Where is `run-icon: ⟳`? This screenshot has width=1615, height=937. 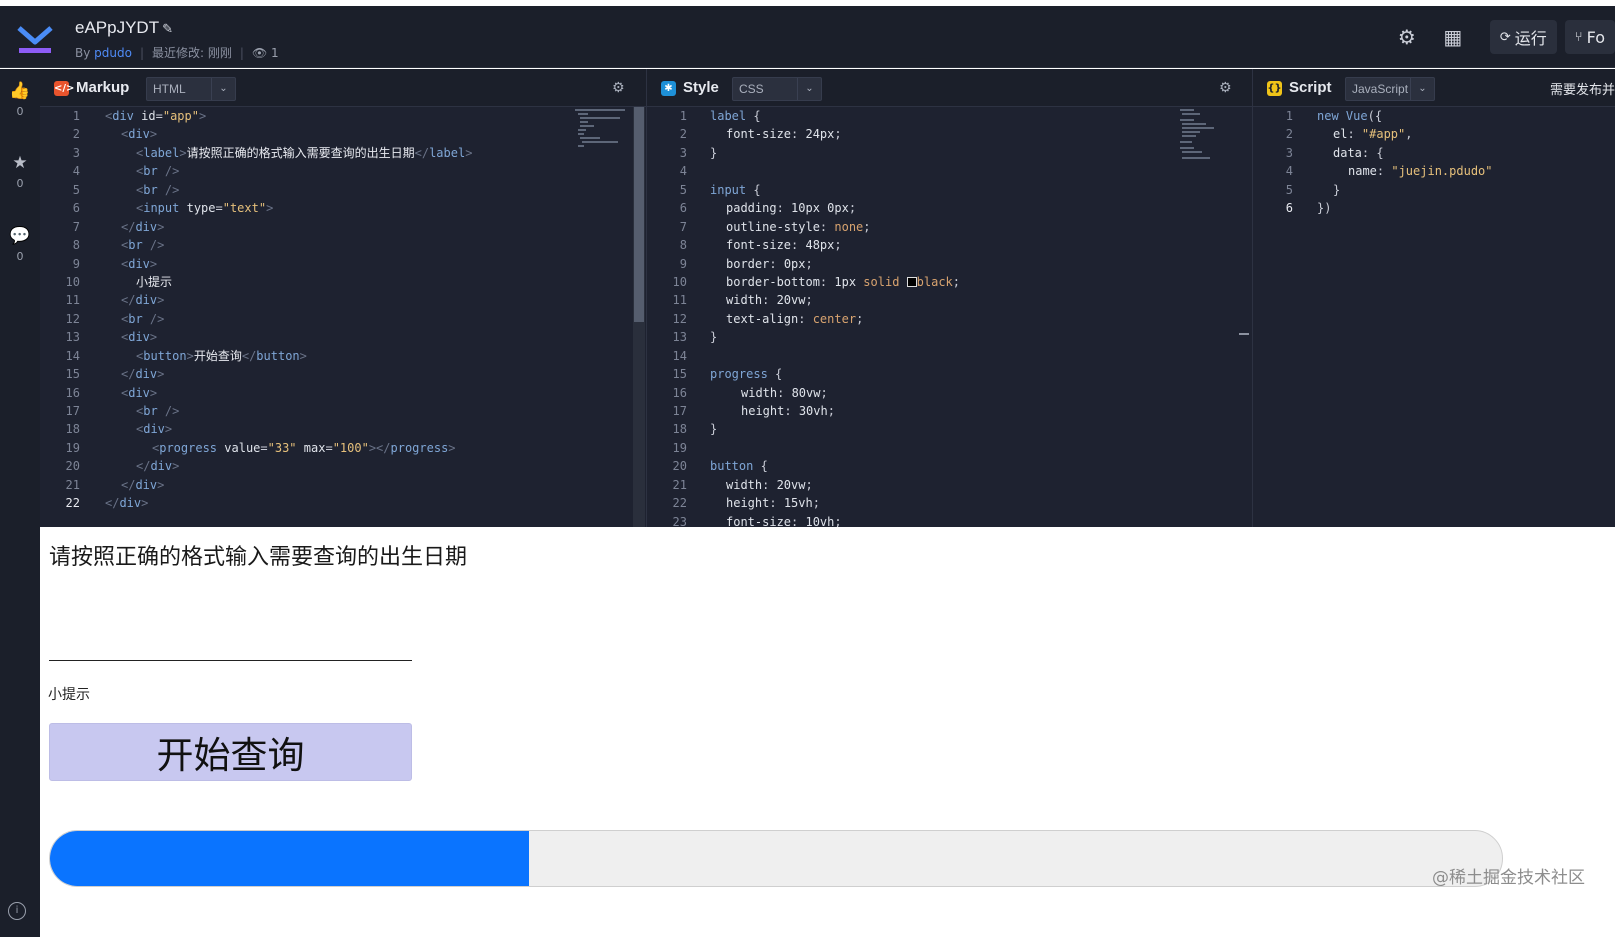
run-icon: ⟳ is located at coordinates (1505, 37).